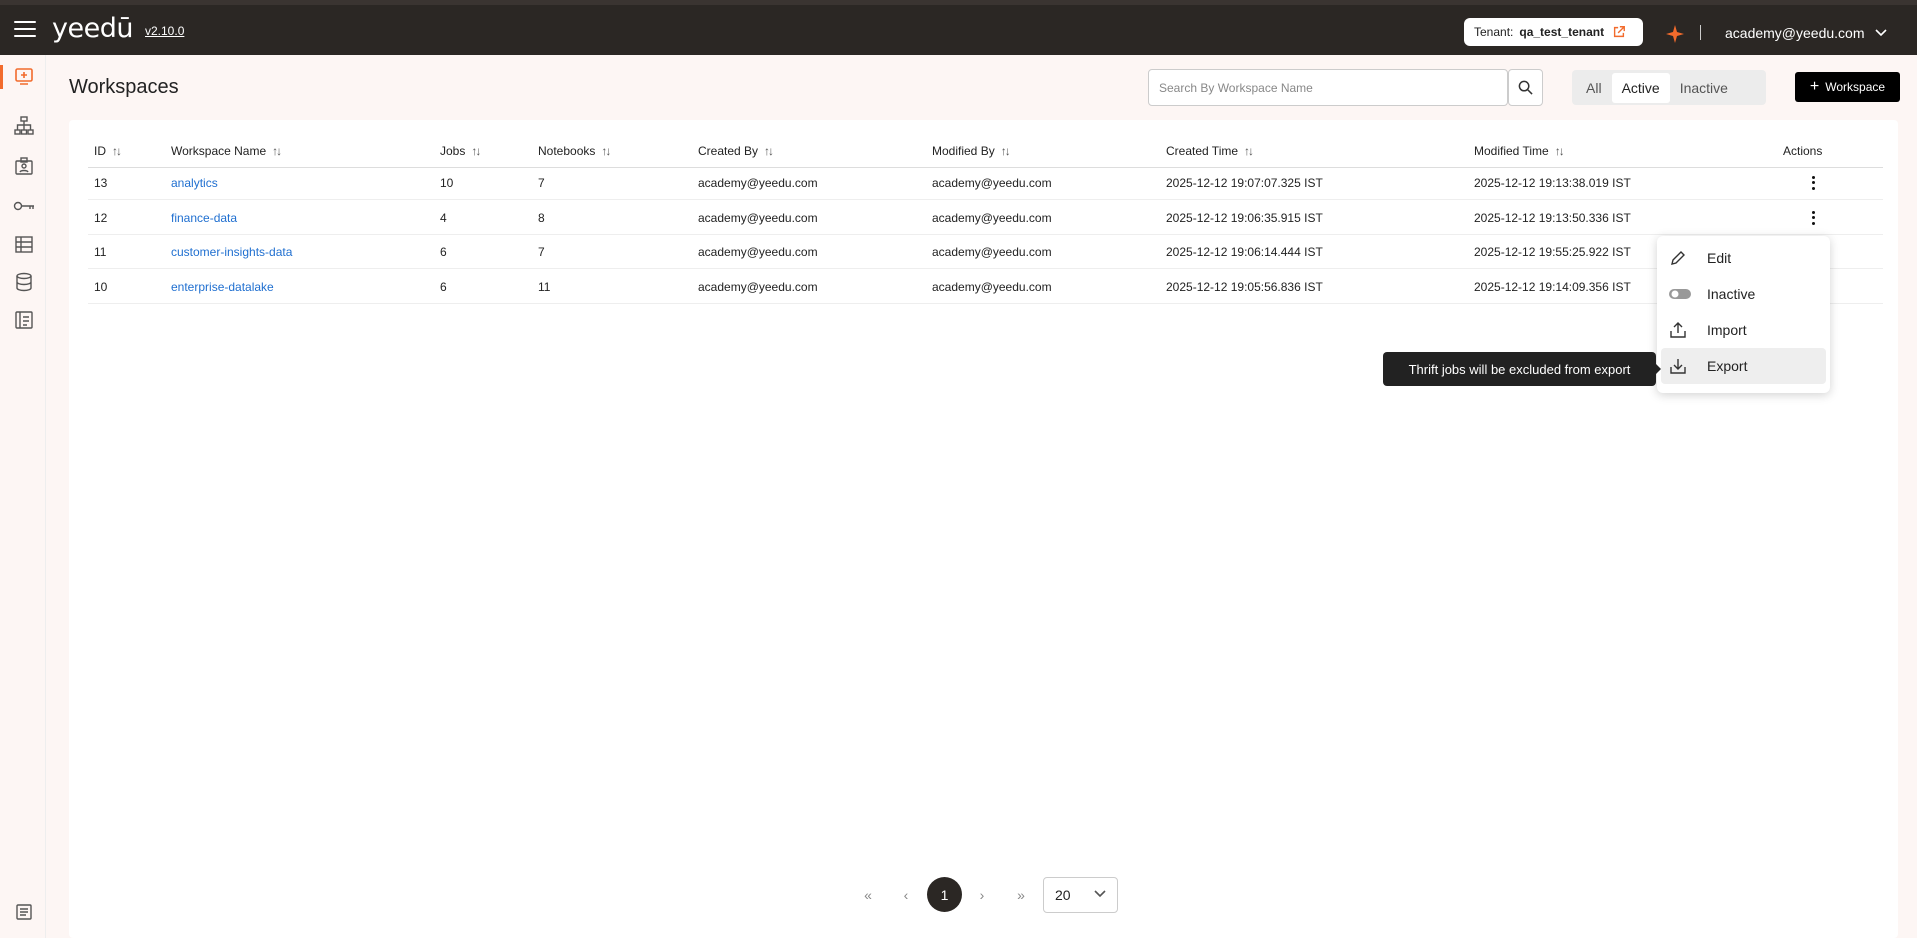  I want to click on sidebar-item-credentials, so click(24, 166).